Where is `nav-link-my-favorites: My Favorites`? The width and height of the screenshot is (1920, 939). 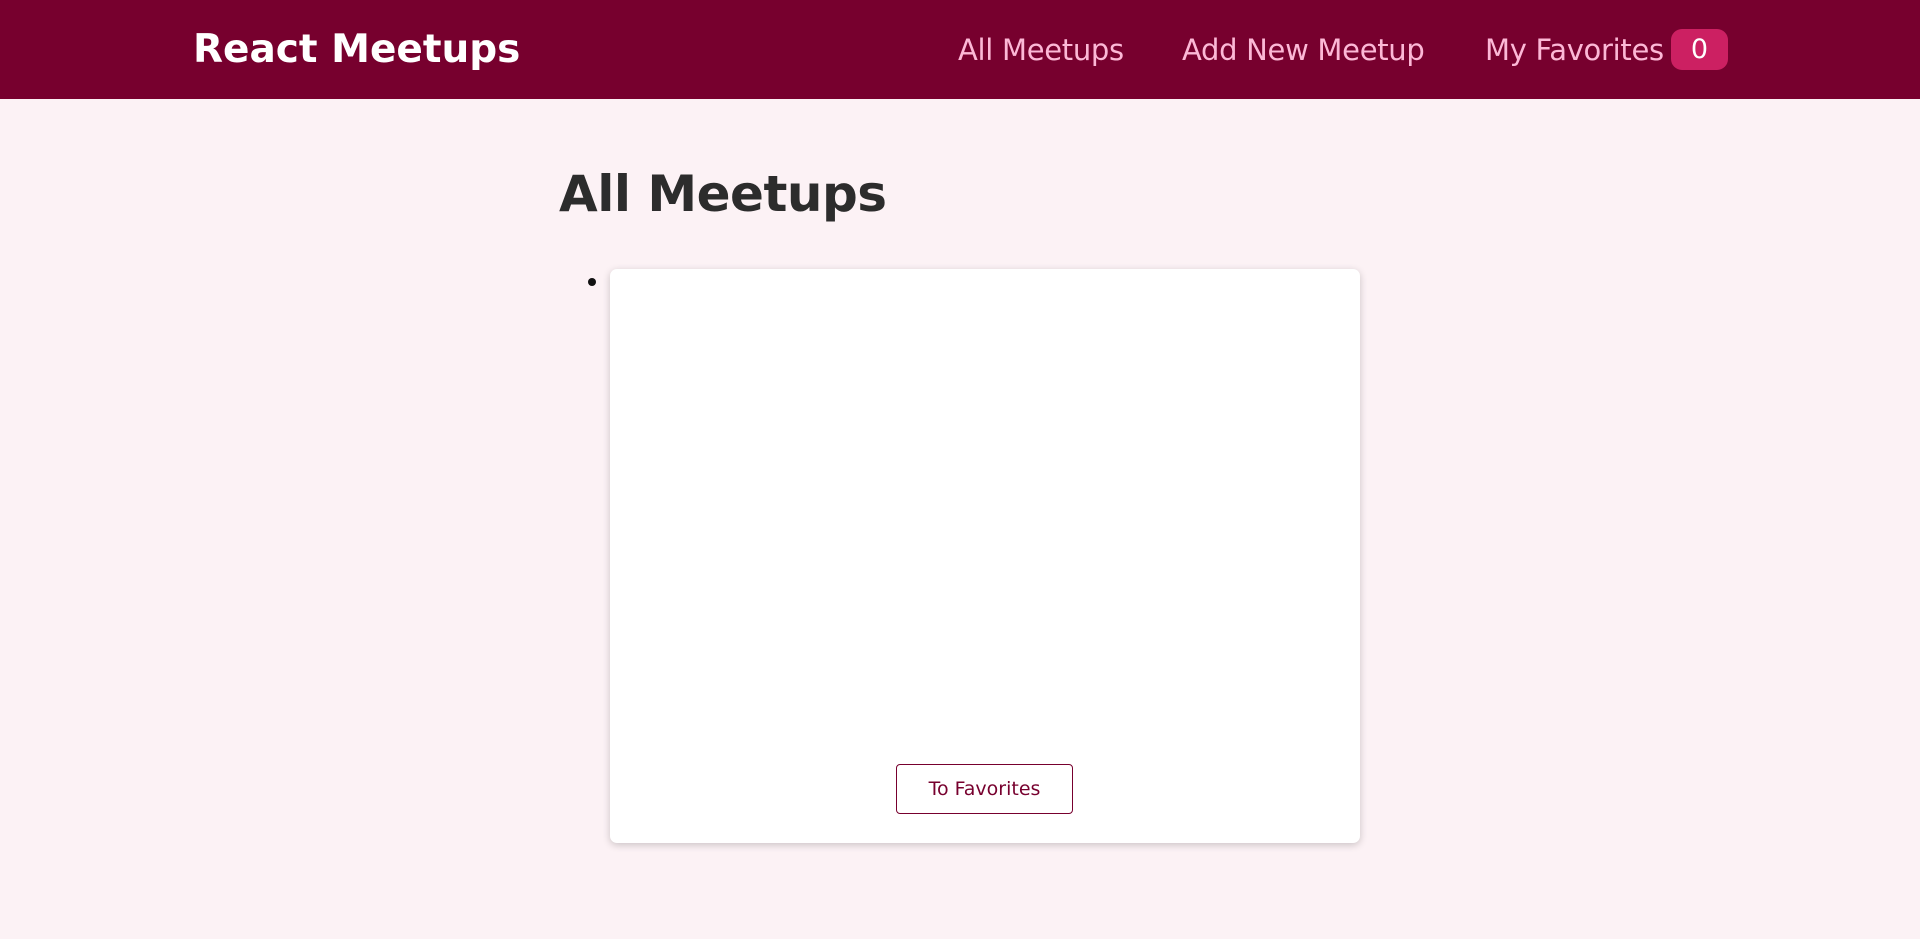 nav-link-my-favorites: My Favorites is located at coordinates (1574, 50).